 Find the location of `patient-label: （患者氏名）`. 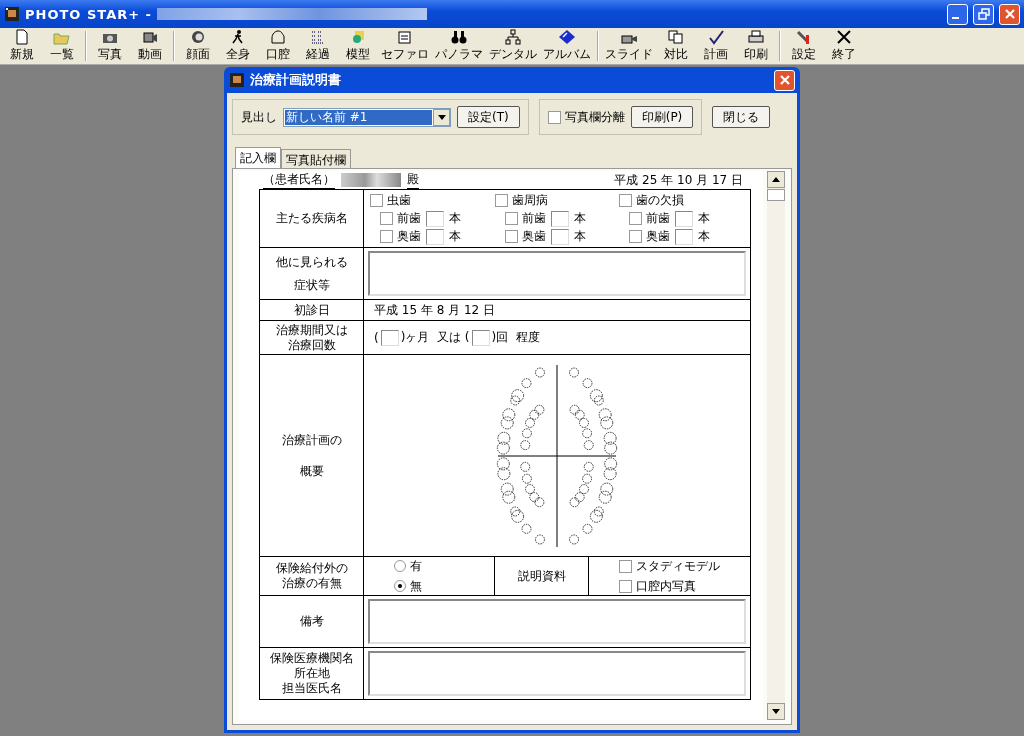

patient-label: （患者氏名） is located at coordinates (299, 180).